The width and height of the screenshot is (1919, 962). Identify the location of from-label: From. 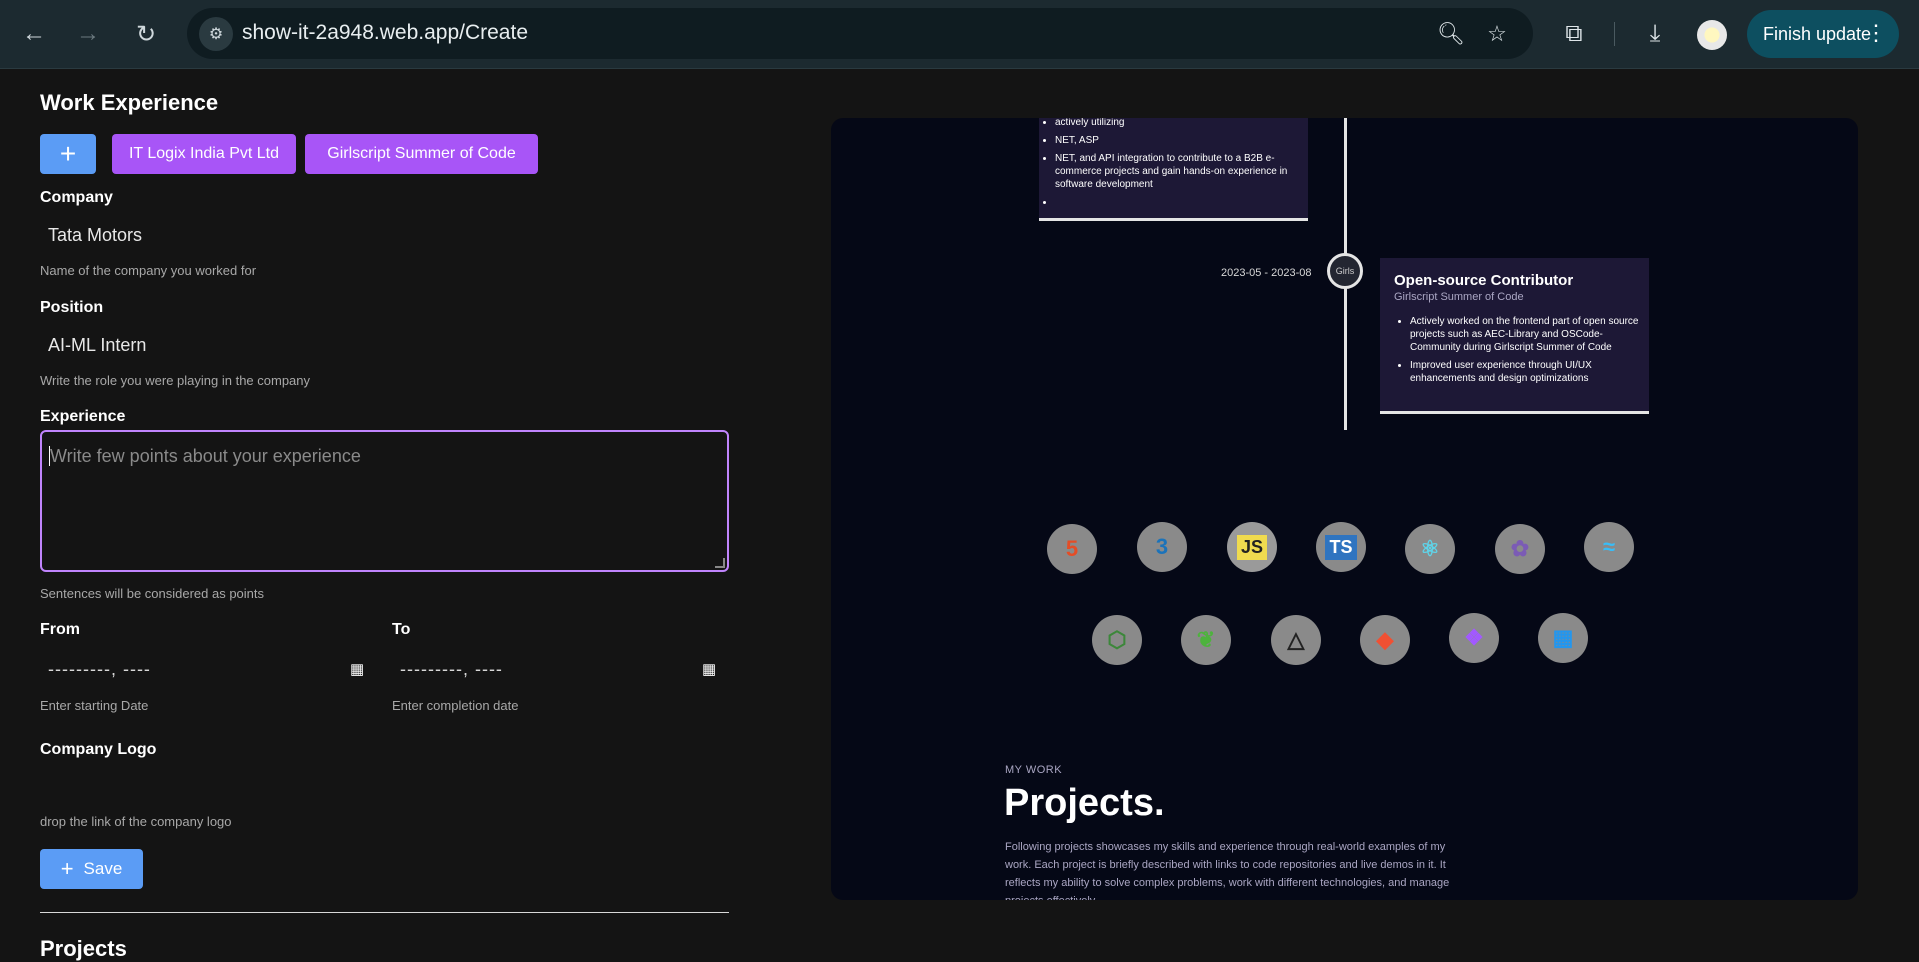
(60, 629).